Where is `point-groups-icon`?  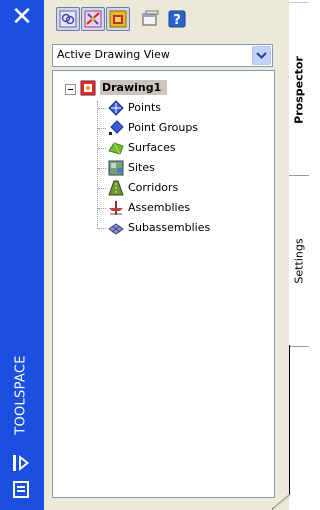 point-groups-icon is located at coordinates (116, 127).